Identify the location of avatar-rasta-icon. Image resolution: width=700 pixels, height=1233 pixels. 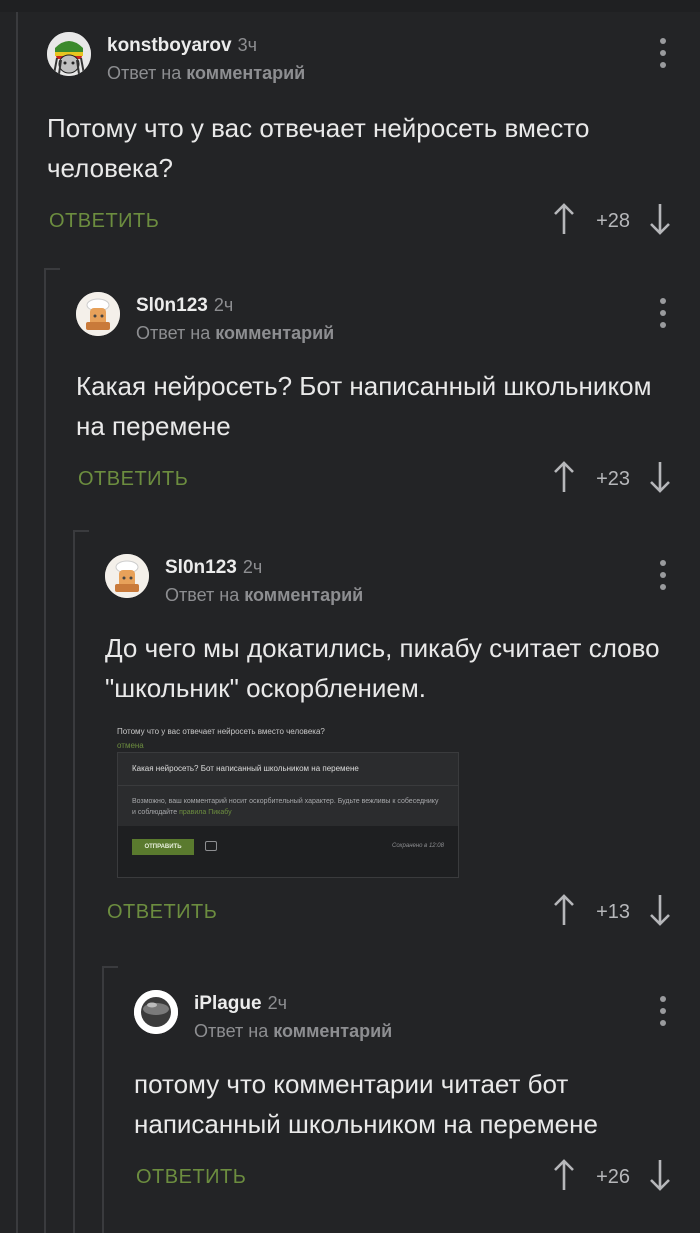
(69, 54).